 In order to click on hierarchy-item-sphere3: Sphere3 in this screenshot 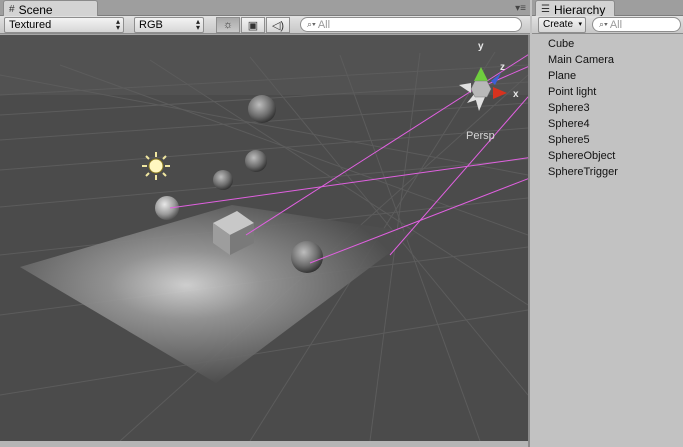, I will do `click(607, 108)`.